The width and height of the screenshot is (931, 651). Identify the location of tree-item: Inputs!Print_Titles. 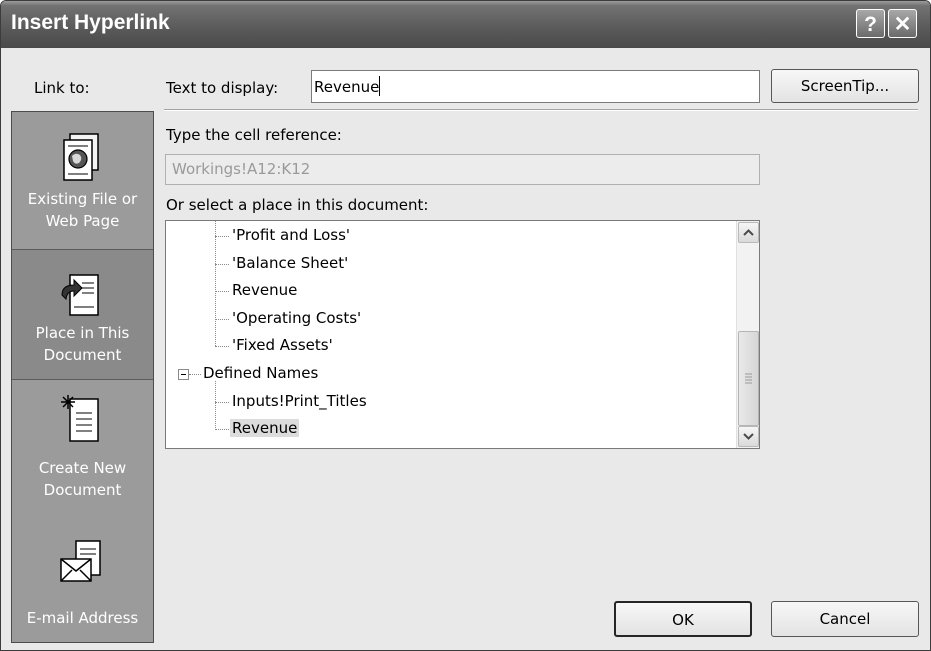
(299, 401).